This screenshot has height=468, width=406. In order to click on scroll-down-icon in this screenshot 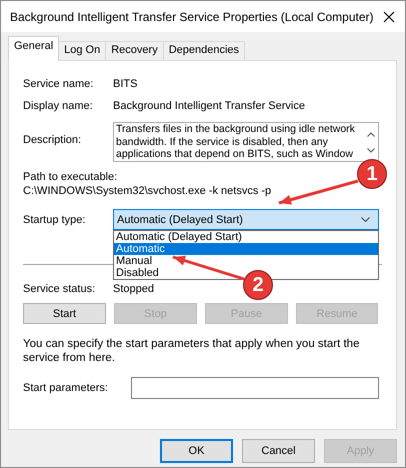, I will do `click(371, 150)`.